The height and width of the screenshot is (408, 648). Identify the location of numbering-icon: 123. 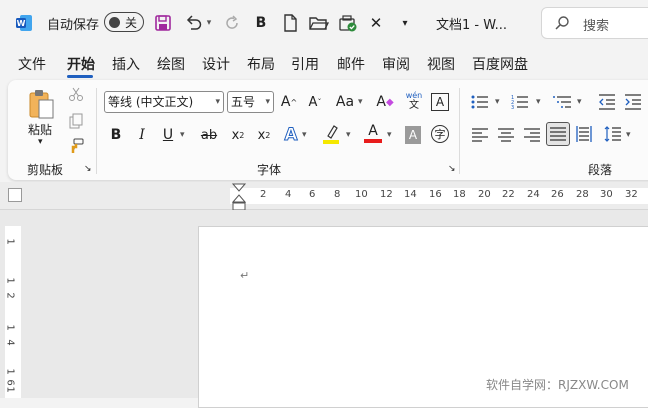
(520, 104).